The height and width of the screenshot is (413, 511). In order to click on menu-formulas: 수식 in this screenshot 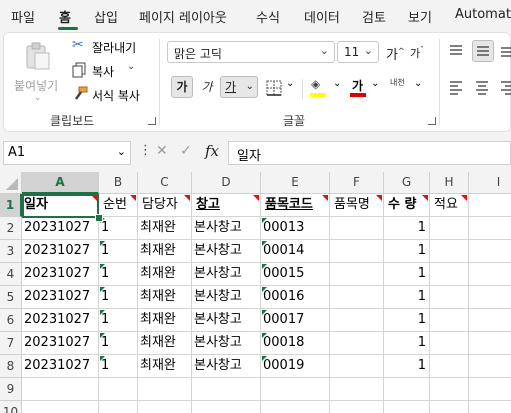, I will do `click(268, 16)`.